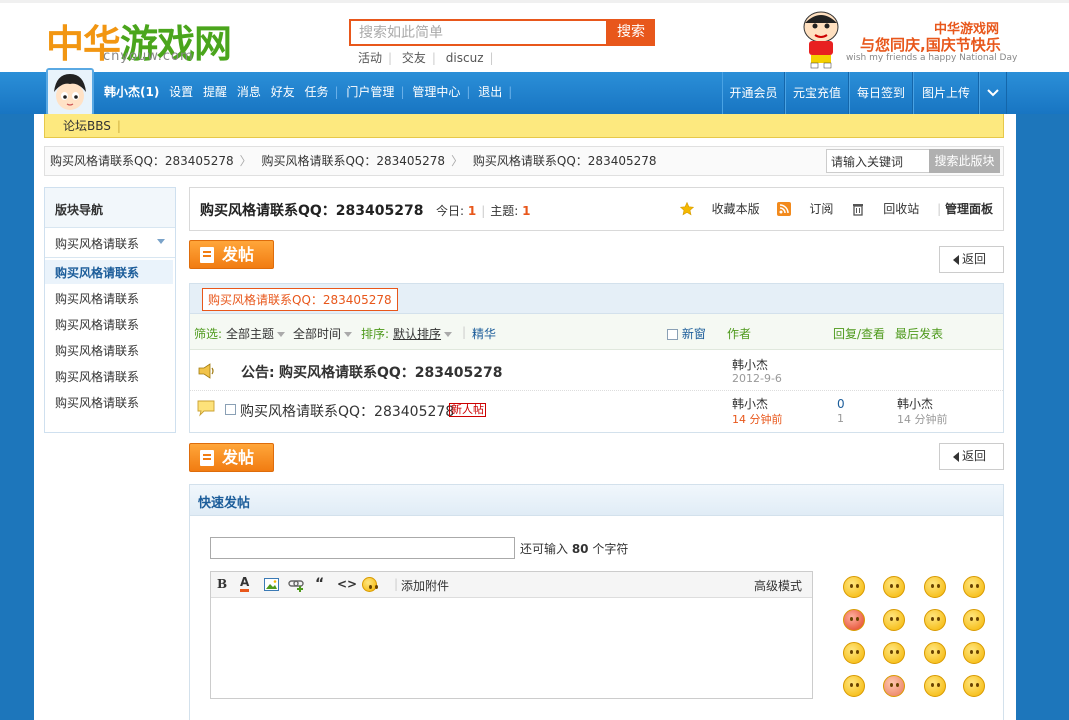 The width and height of the screenshot is (1069, 720). I want to click on love-face-icon, so click(974, 620).